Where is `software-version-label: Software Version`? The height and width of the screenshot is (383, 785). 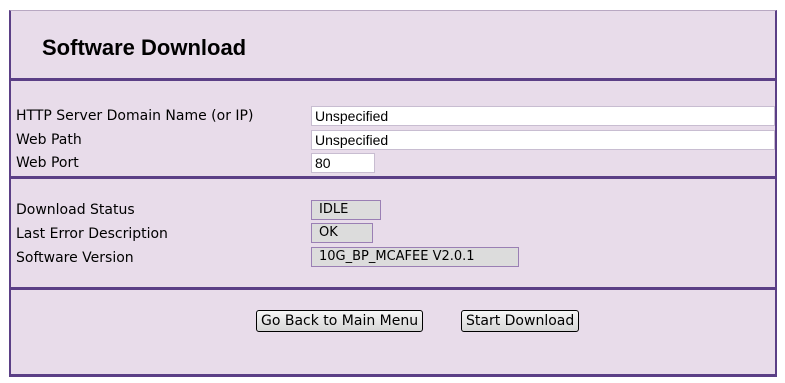
software-version-label: Software Version is located at coordinates (75, 258).